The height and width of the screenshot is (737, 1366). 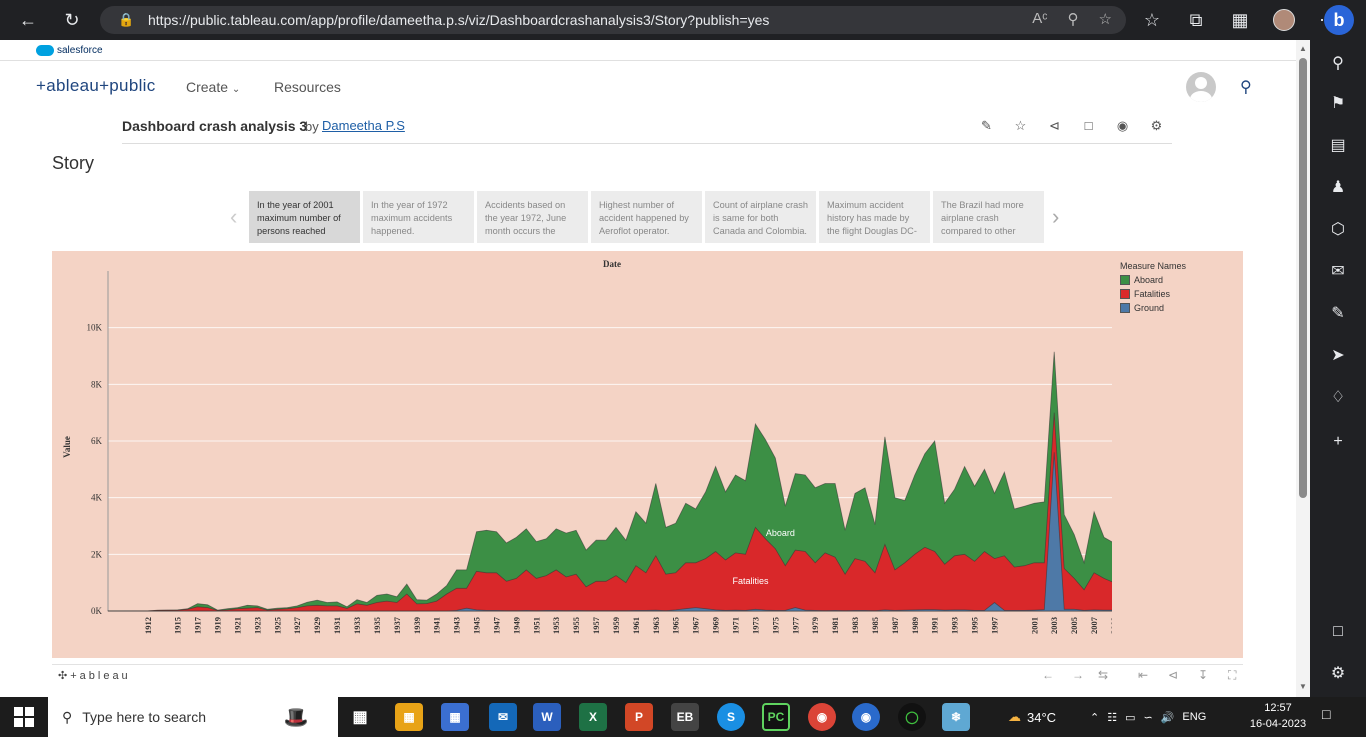 What do you see at coordinates (360, 717) in the screenshot?
I see `task-view-icon: ▦` at bounding box center [360, 717].